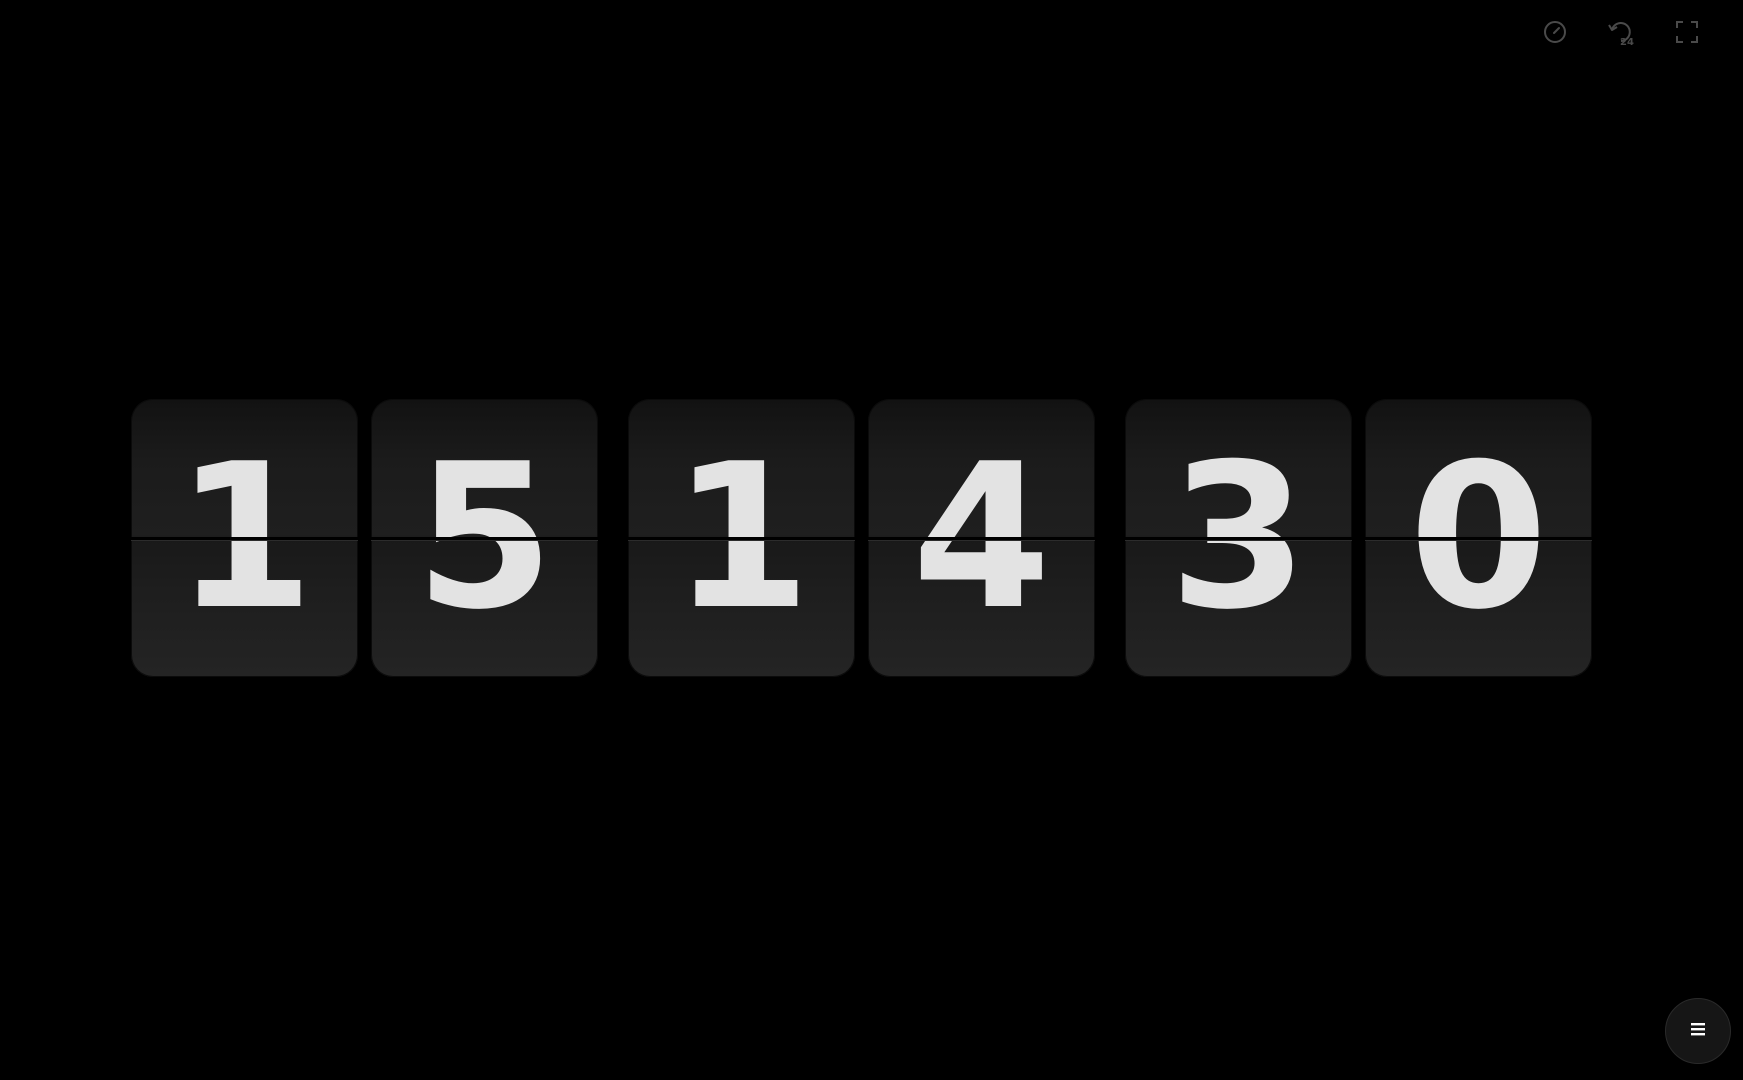 The width and height of the screenshot is (1743, 1080). I want to click on speedometer-icon, so click(1555, 32).